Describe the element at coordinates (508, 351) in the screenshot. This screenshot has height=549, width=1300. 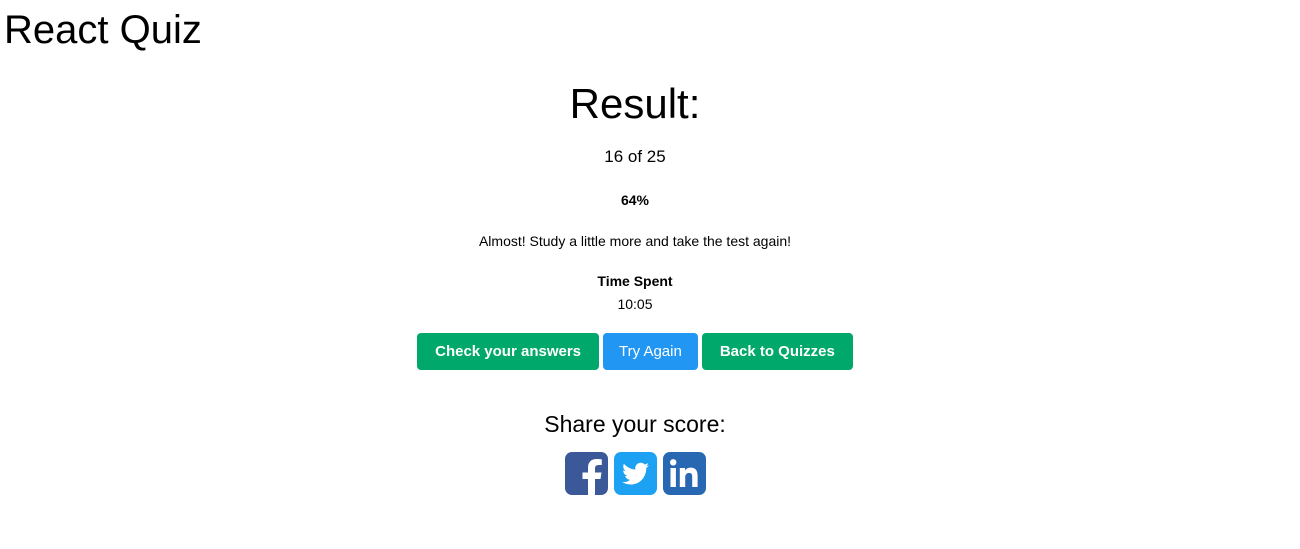
I see `check-answers-button: Check your answers` at that location.